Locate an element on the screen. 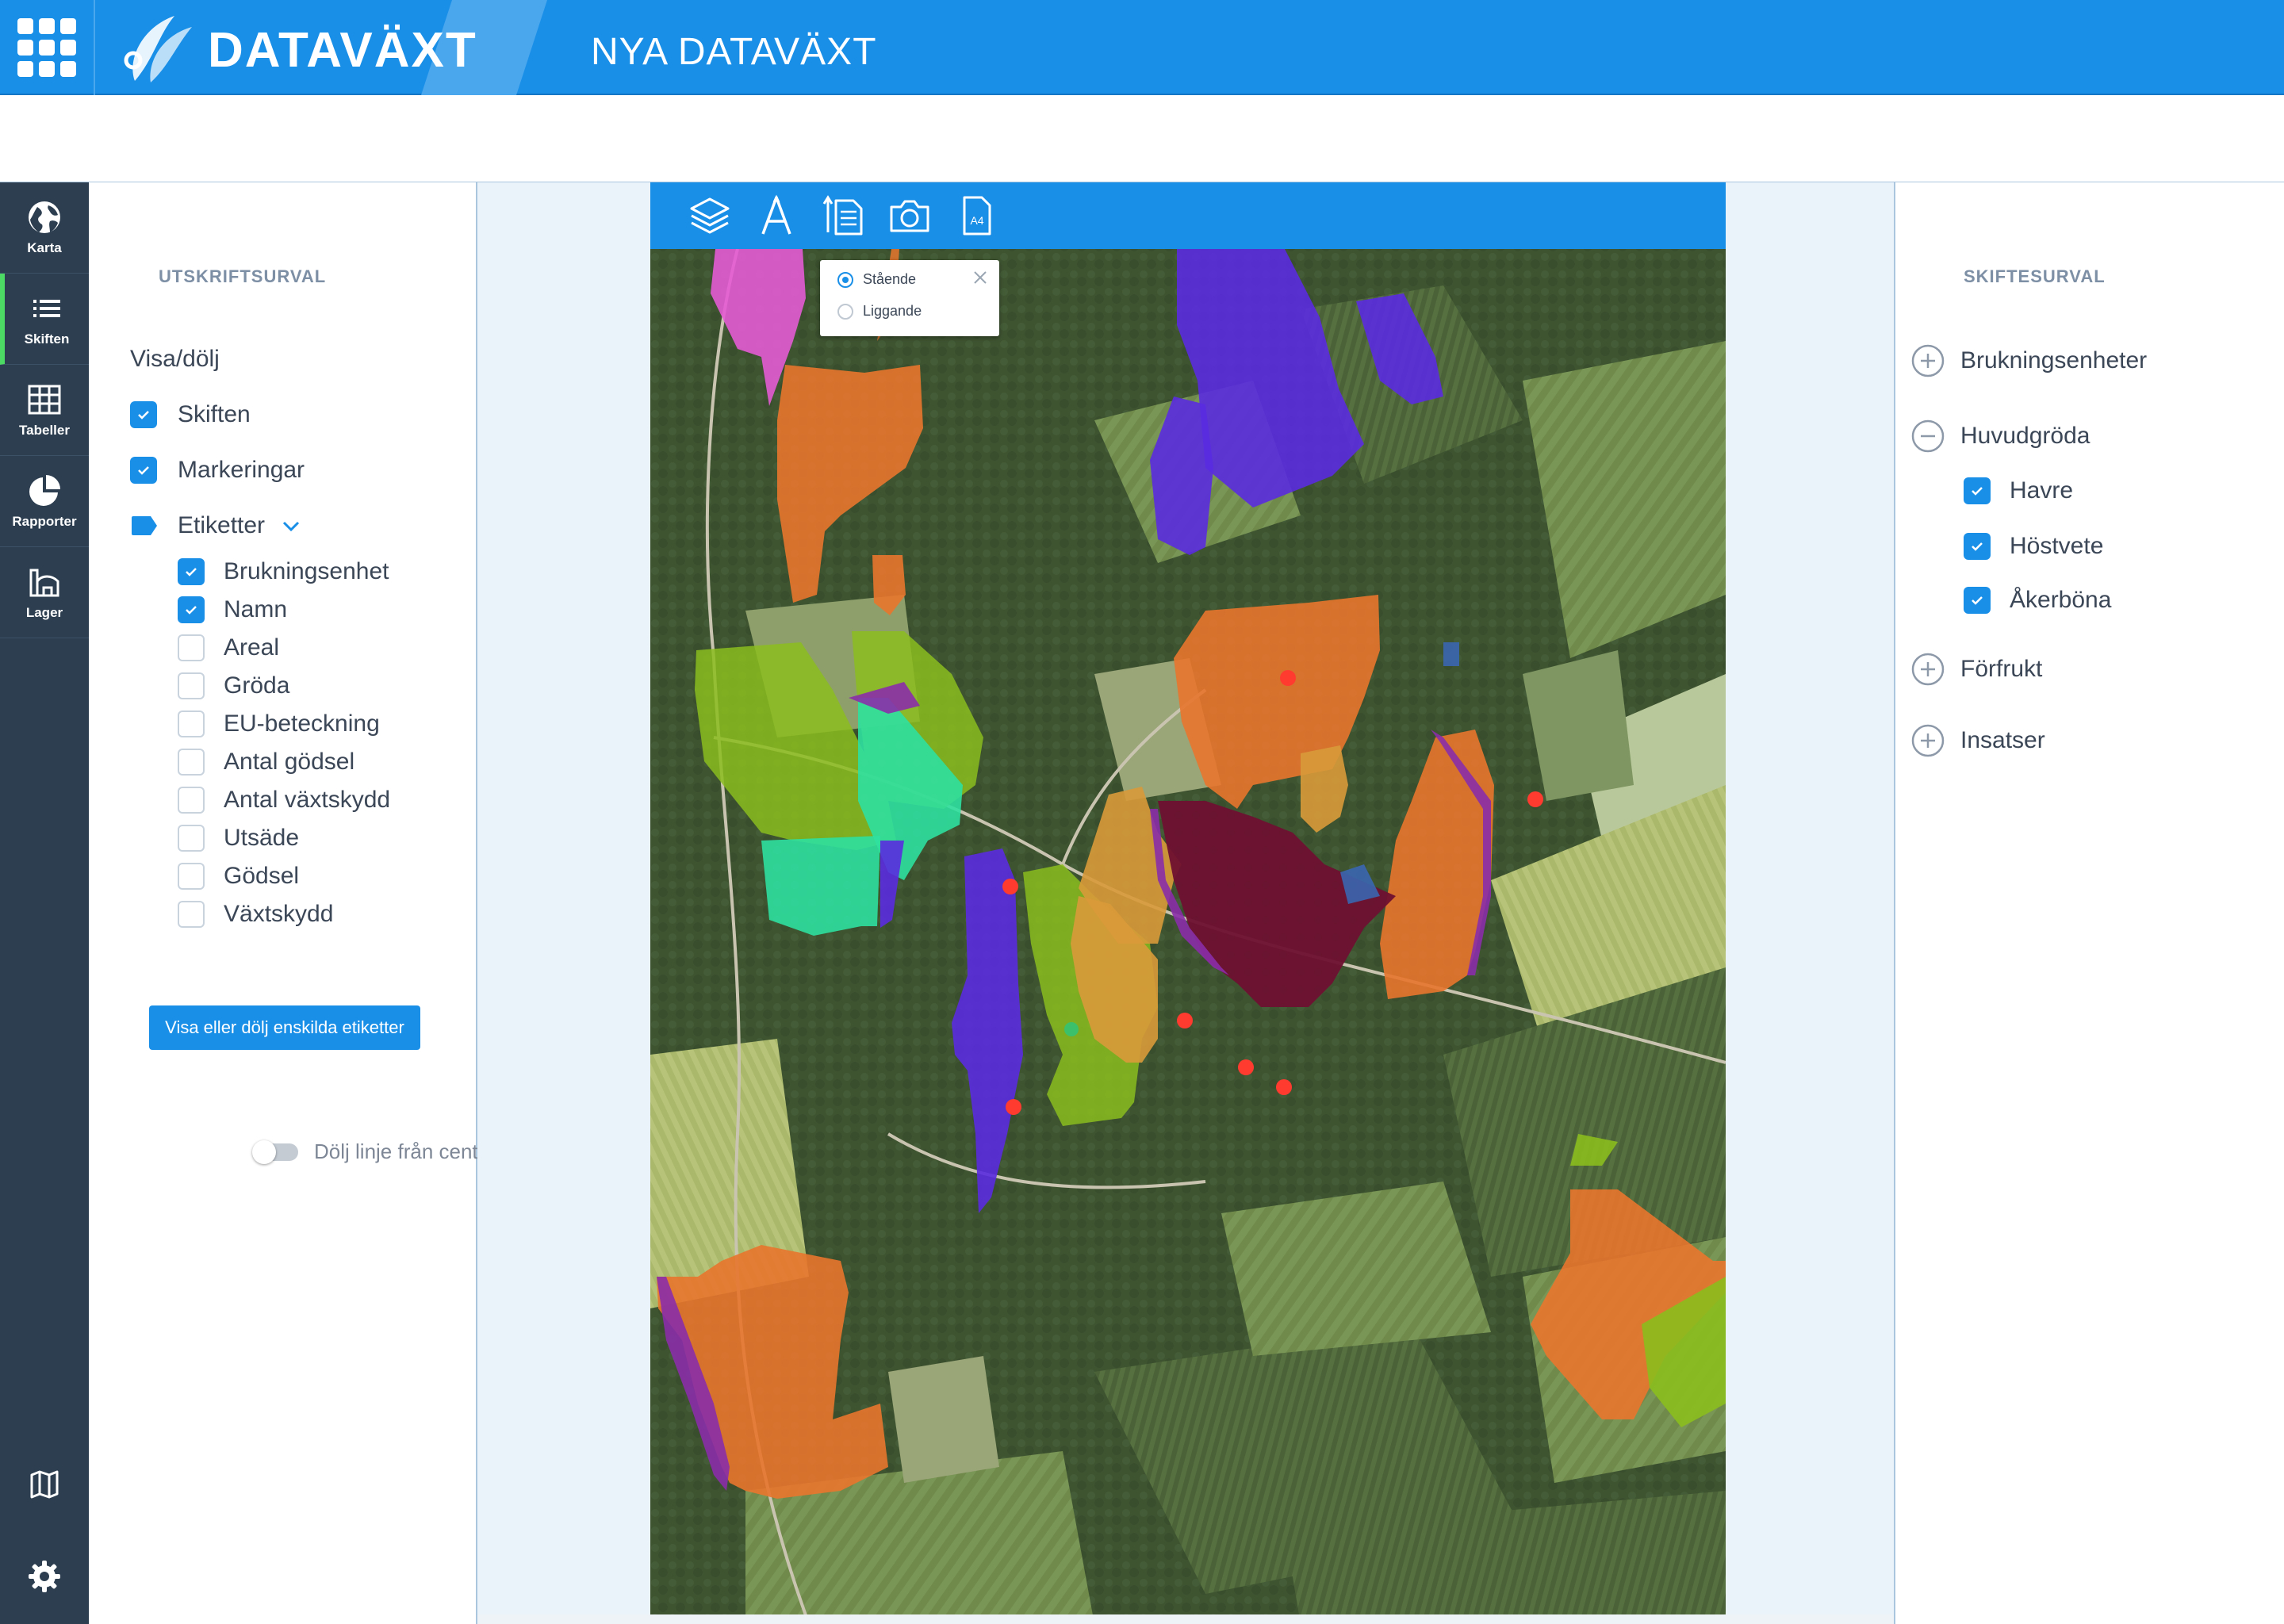  checkbox-label-option: Antal gödsel is located at coordinates (266, 762).